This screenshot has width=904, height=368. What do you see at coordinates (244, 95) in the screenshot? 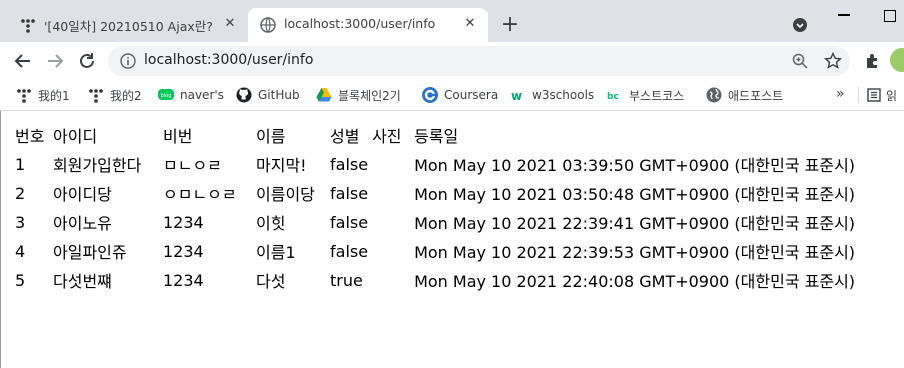
I see `github-icon` at bounding box center [244, 95].